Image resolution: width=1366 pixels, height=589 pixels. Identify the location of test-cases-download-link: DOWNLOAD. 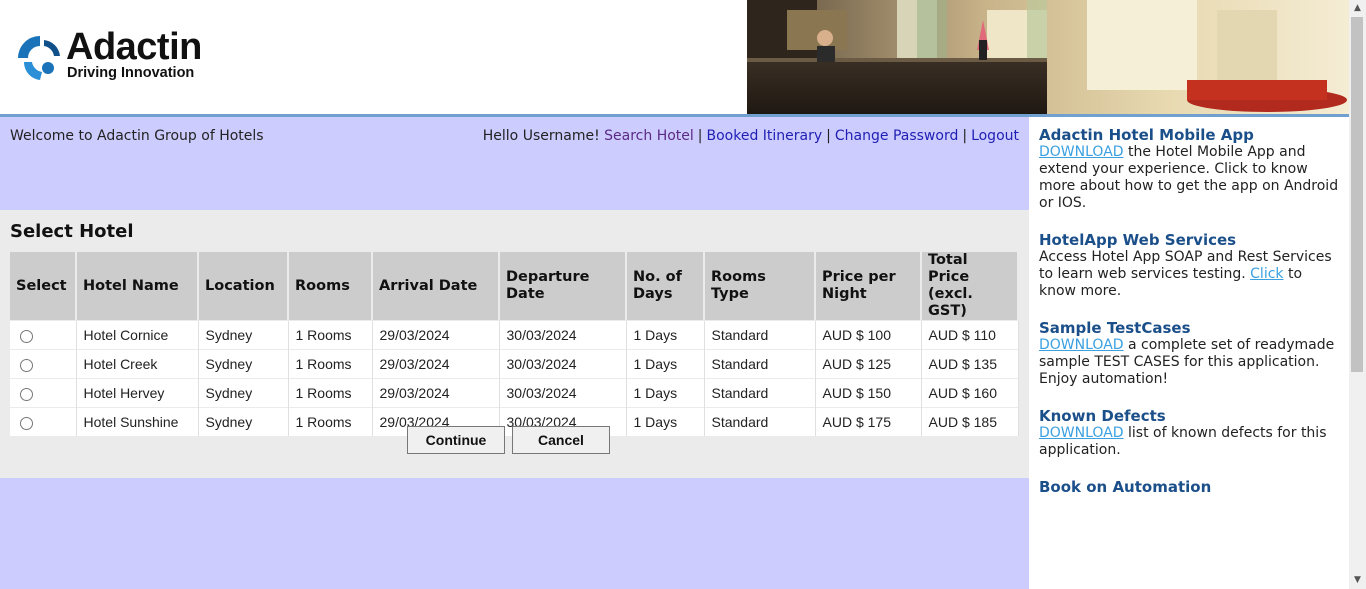
(1081, 345).